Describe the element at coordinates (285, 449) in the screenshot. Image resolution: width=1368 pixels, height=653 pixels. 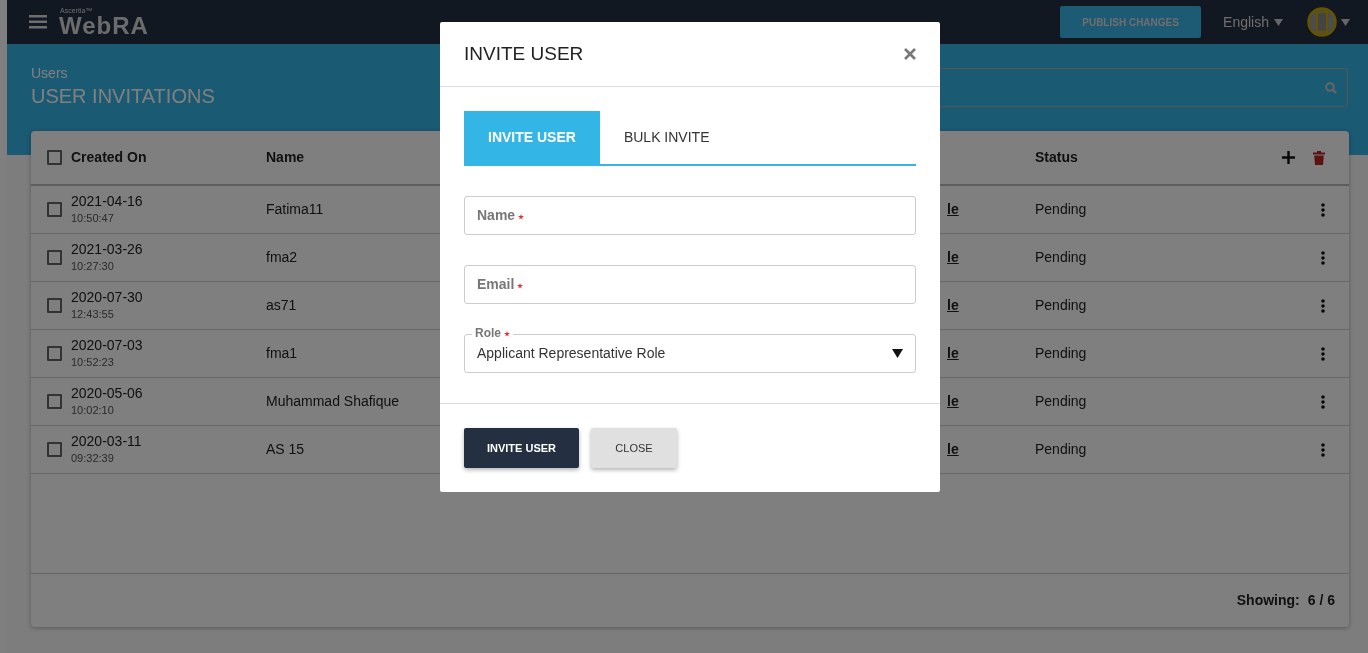
I see `table-cell-text: AS 15` at that location.